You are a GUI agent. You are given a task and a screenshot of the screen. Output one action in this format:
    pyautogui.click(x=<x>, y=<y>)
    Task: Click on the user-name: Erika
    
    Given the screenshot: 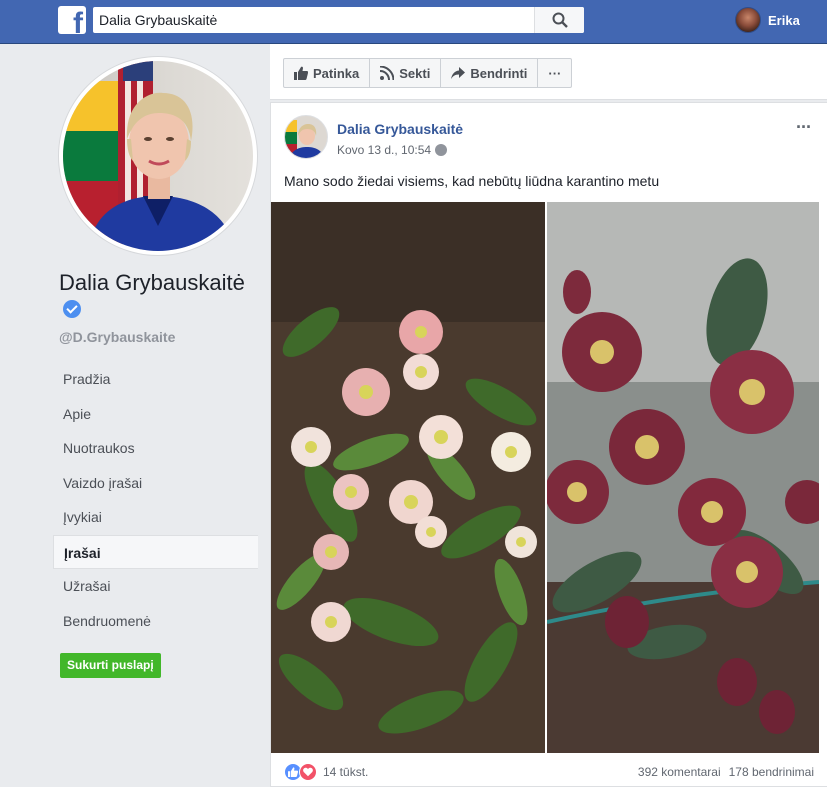 What is the action you would take?
    pyautogui.click(x=784, y=20)
    